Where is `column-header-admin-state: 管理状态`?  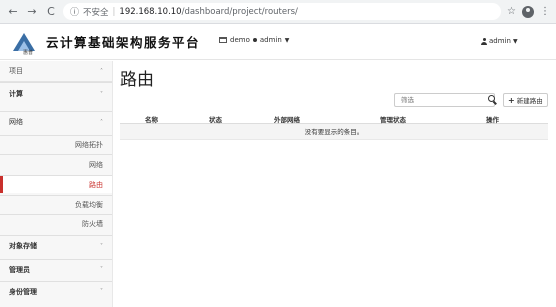 column-header-admin-state: 管理状态 is located at coordinates (393, 119).